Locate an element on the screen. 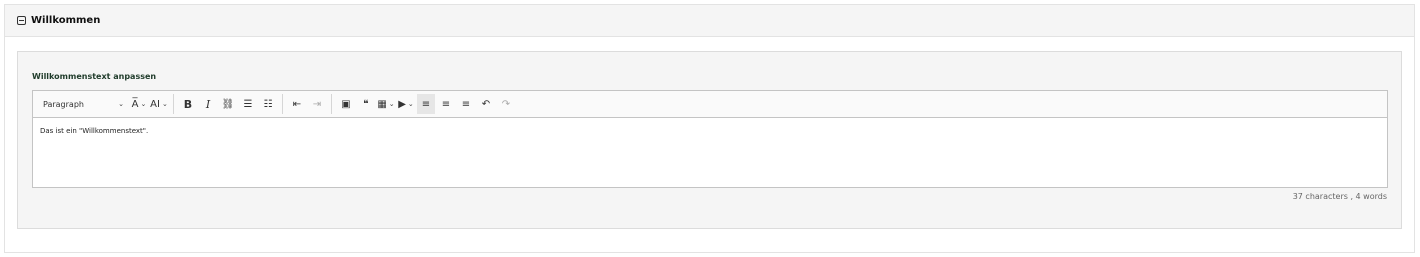  insert-image-button: ▣ is located at coordinates (346, 104).